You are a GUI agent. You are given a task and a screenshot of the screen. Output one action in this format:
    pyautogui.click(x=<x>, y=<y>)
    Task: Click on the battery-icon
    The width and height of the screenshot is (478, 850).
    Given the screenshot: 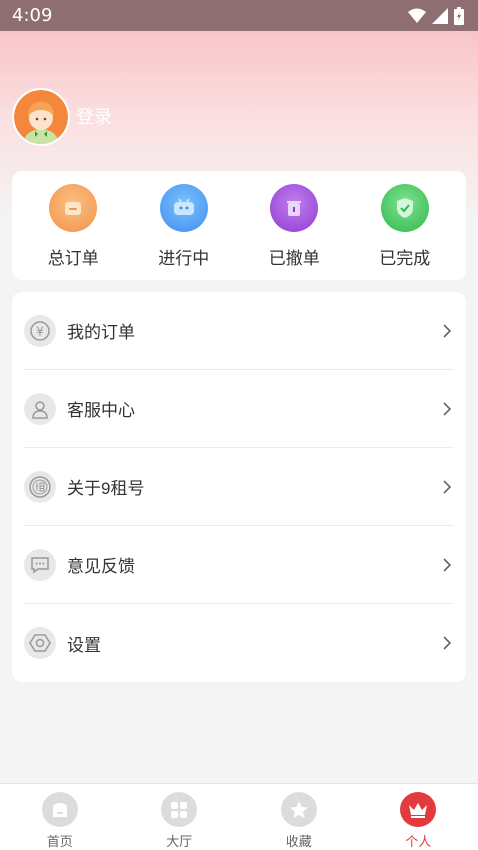 What is the action you would take?
    pyautogui.click(x=459, y=15)
    